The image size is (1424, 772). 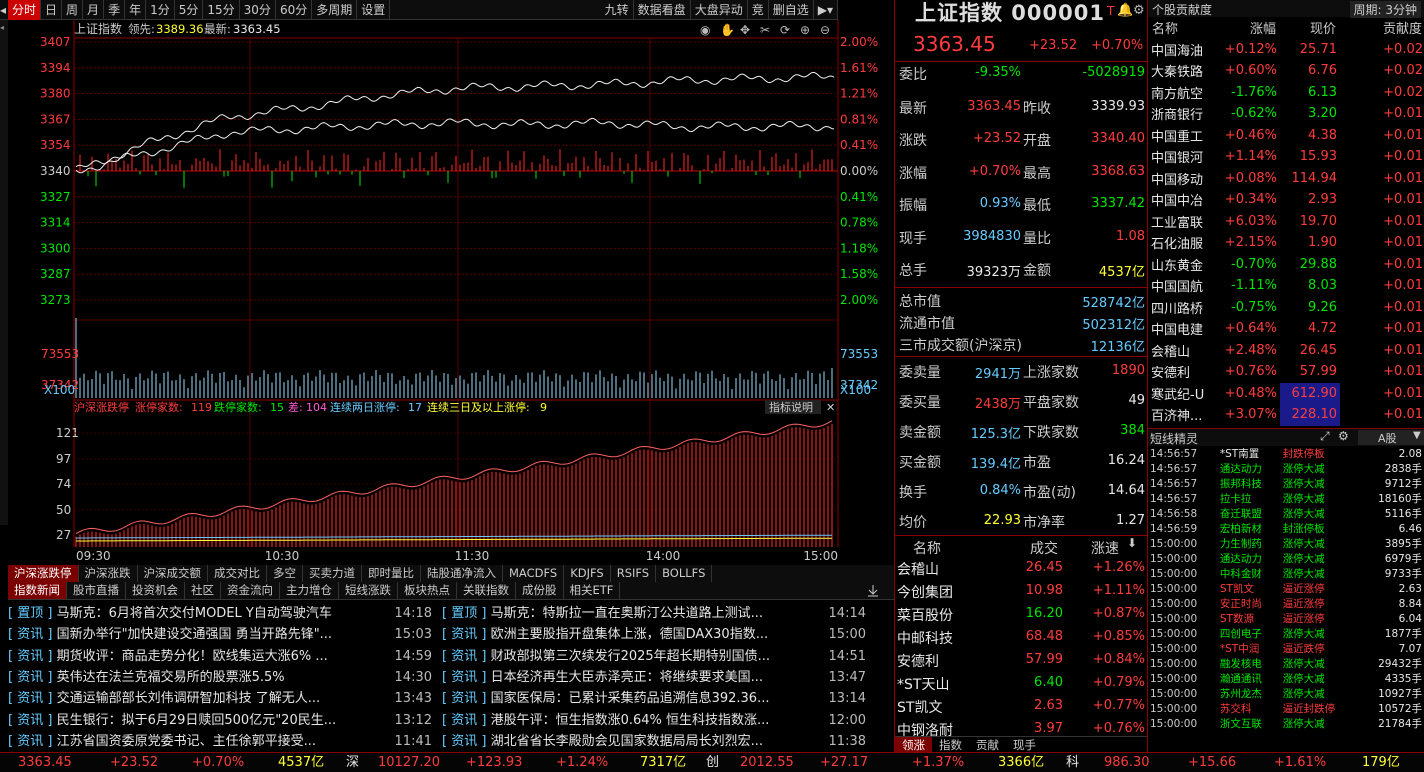 What do you see at coordinates (220, 656) in the screenshot?
I see `news-item: [ 资讯 ] 期货收评：商品走势分化！欧线集运大涨6% ... 14:59` at bounding box center [220, 656].